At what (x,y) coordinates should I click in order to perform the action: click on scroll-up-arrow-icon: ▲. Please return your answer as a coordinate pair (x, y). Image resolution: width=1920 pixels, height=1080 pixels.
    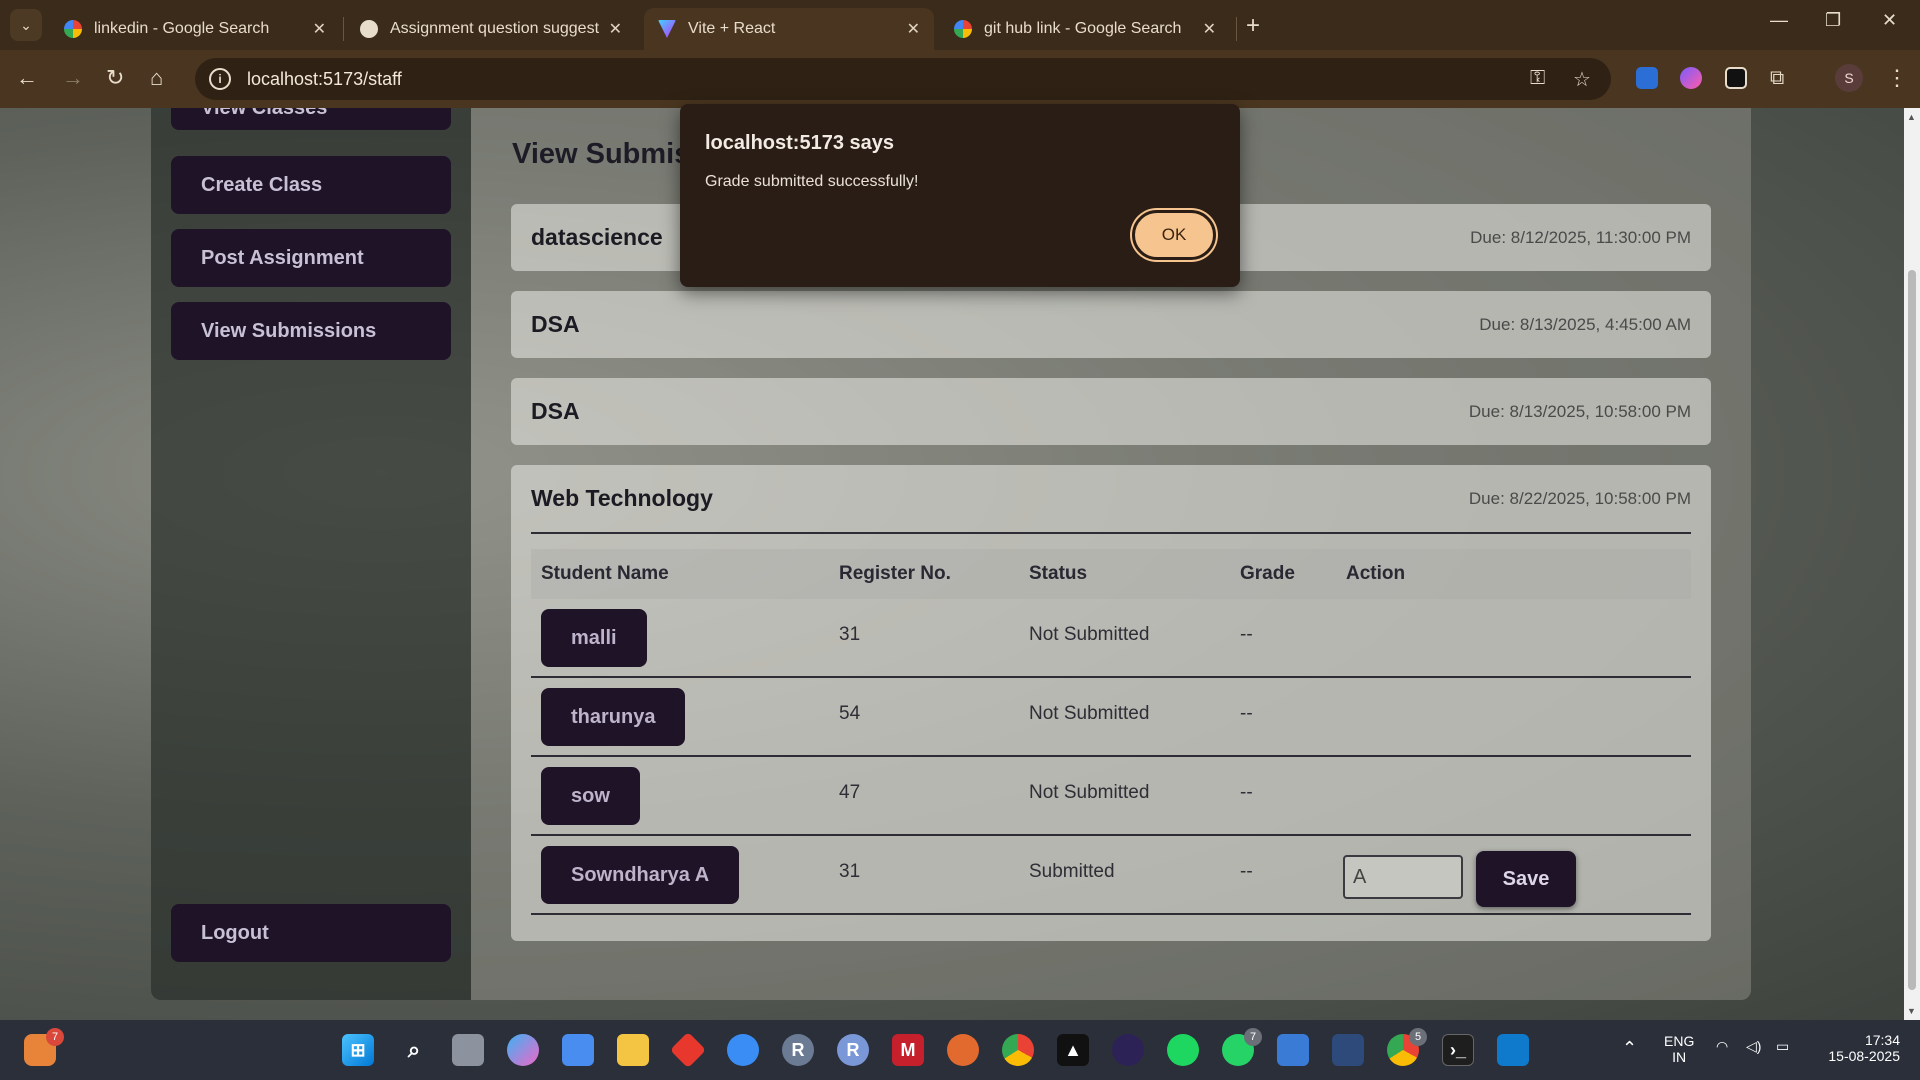
    Looking at the image, I should click on (1911, 117).